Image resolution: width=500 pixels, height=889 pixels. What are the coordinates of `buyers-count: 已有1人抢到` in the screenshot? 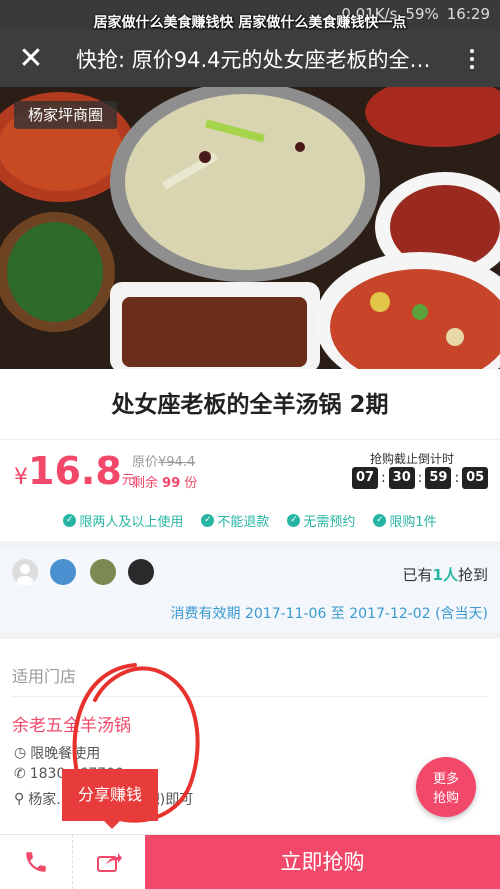 It's located at (445, 574).